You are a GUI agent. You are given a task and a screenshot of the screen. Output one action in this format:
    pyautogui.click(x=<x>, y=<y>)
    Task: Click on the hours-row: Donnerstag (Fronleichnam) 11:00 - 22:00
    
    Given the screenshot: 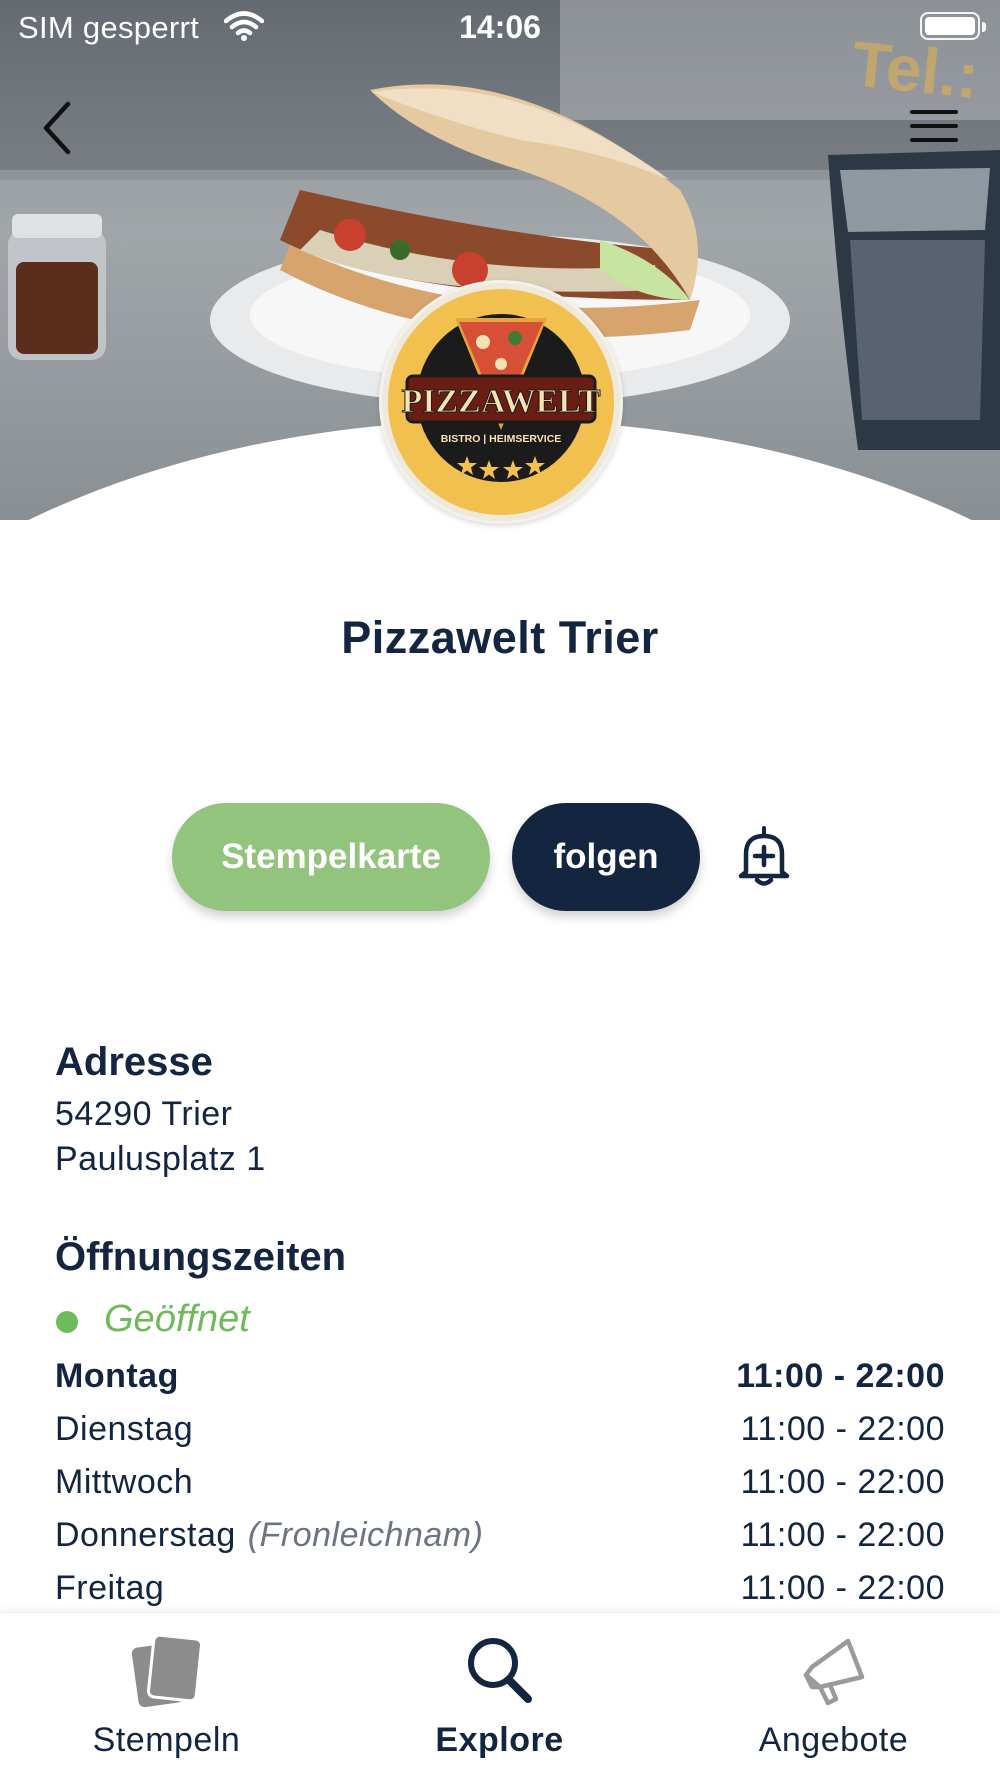 What is the action you would take?
    pyautogui.click(x=500, y=1539)
    